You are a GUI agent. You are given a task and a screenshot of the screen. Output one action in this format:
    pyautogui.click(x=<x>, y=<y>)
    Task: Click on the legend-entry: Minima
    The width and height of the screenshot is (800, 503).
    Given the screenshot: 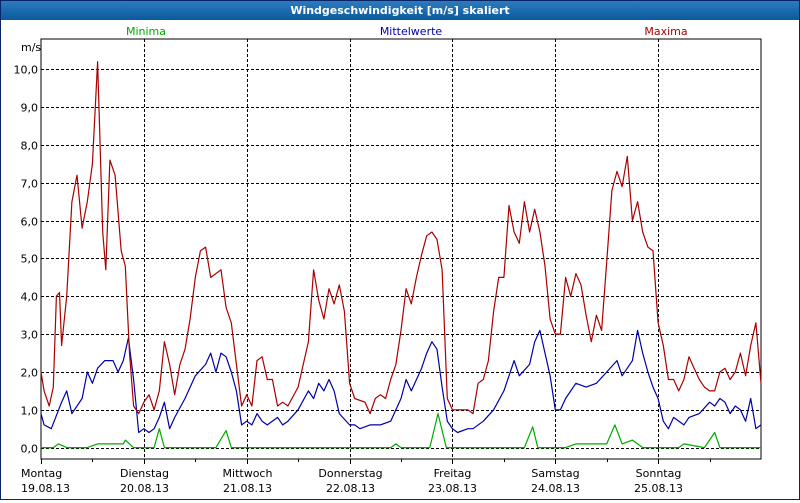 What is the action you would take?
    pyautogui.click(x=146, y=31)
    